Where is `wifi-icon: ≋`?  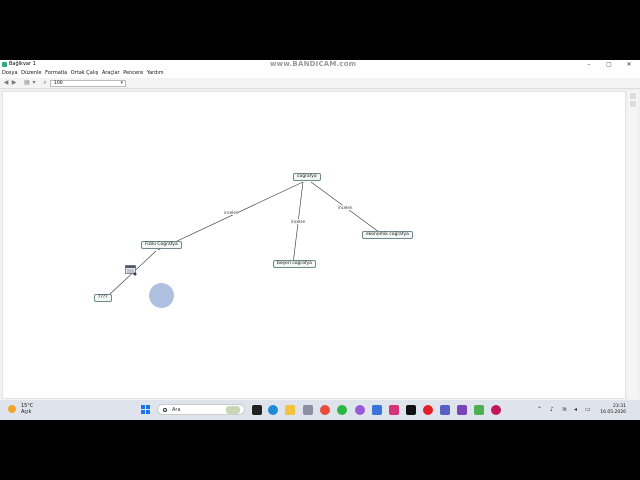 wifi-icon: ≋ is located at coordinates (564, 409).